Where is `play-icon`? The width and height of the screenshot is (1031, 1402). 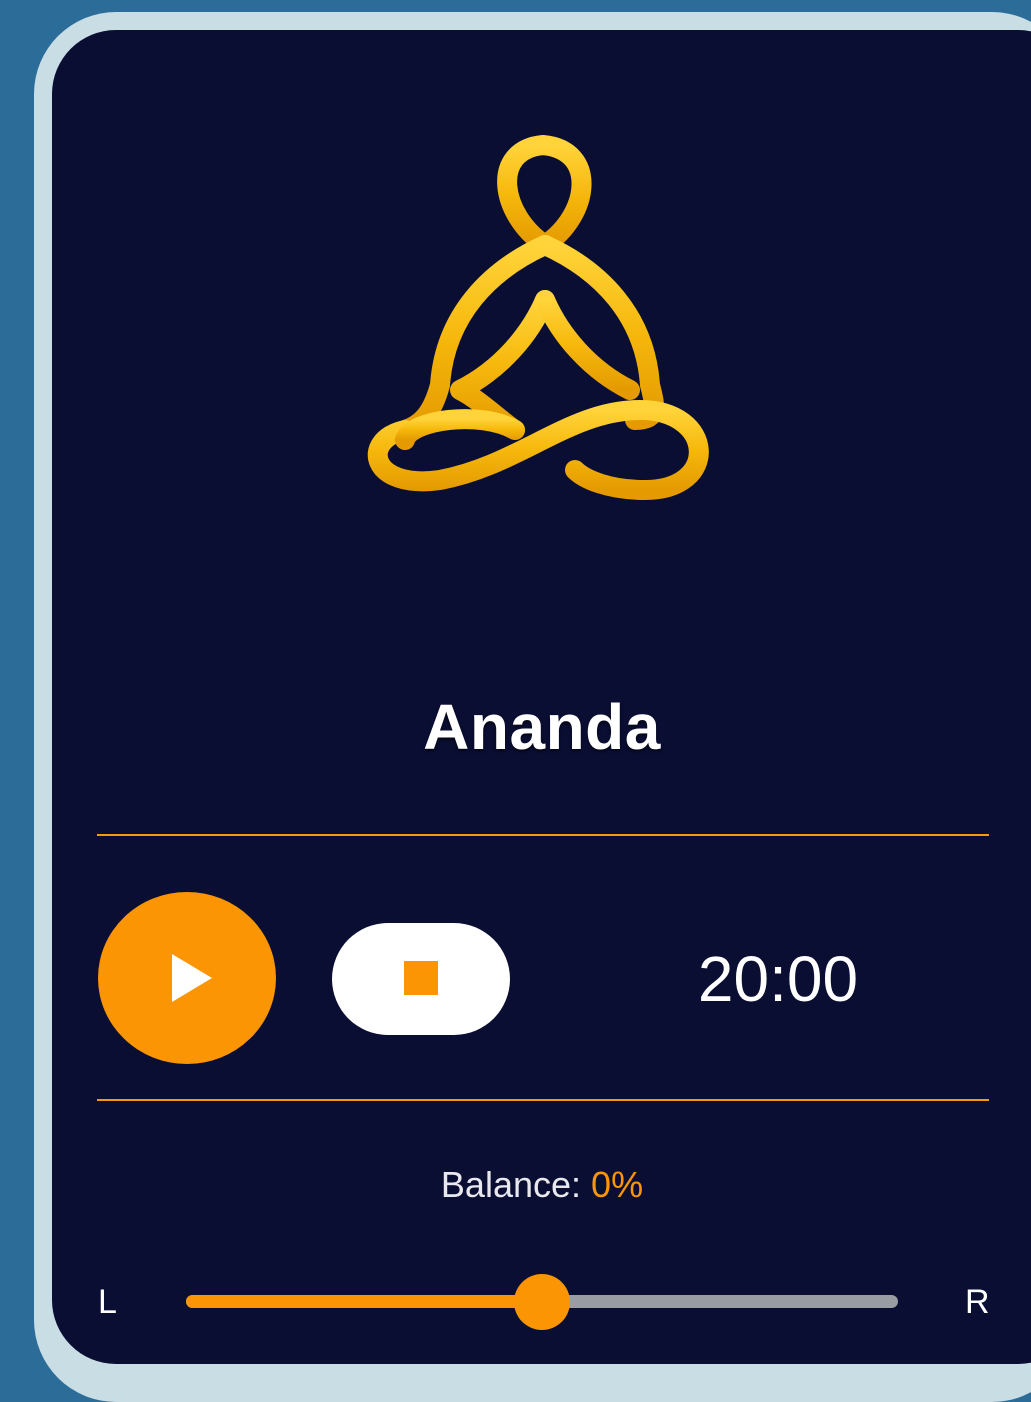
play-icon is located at coordinates (192, 978).